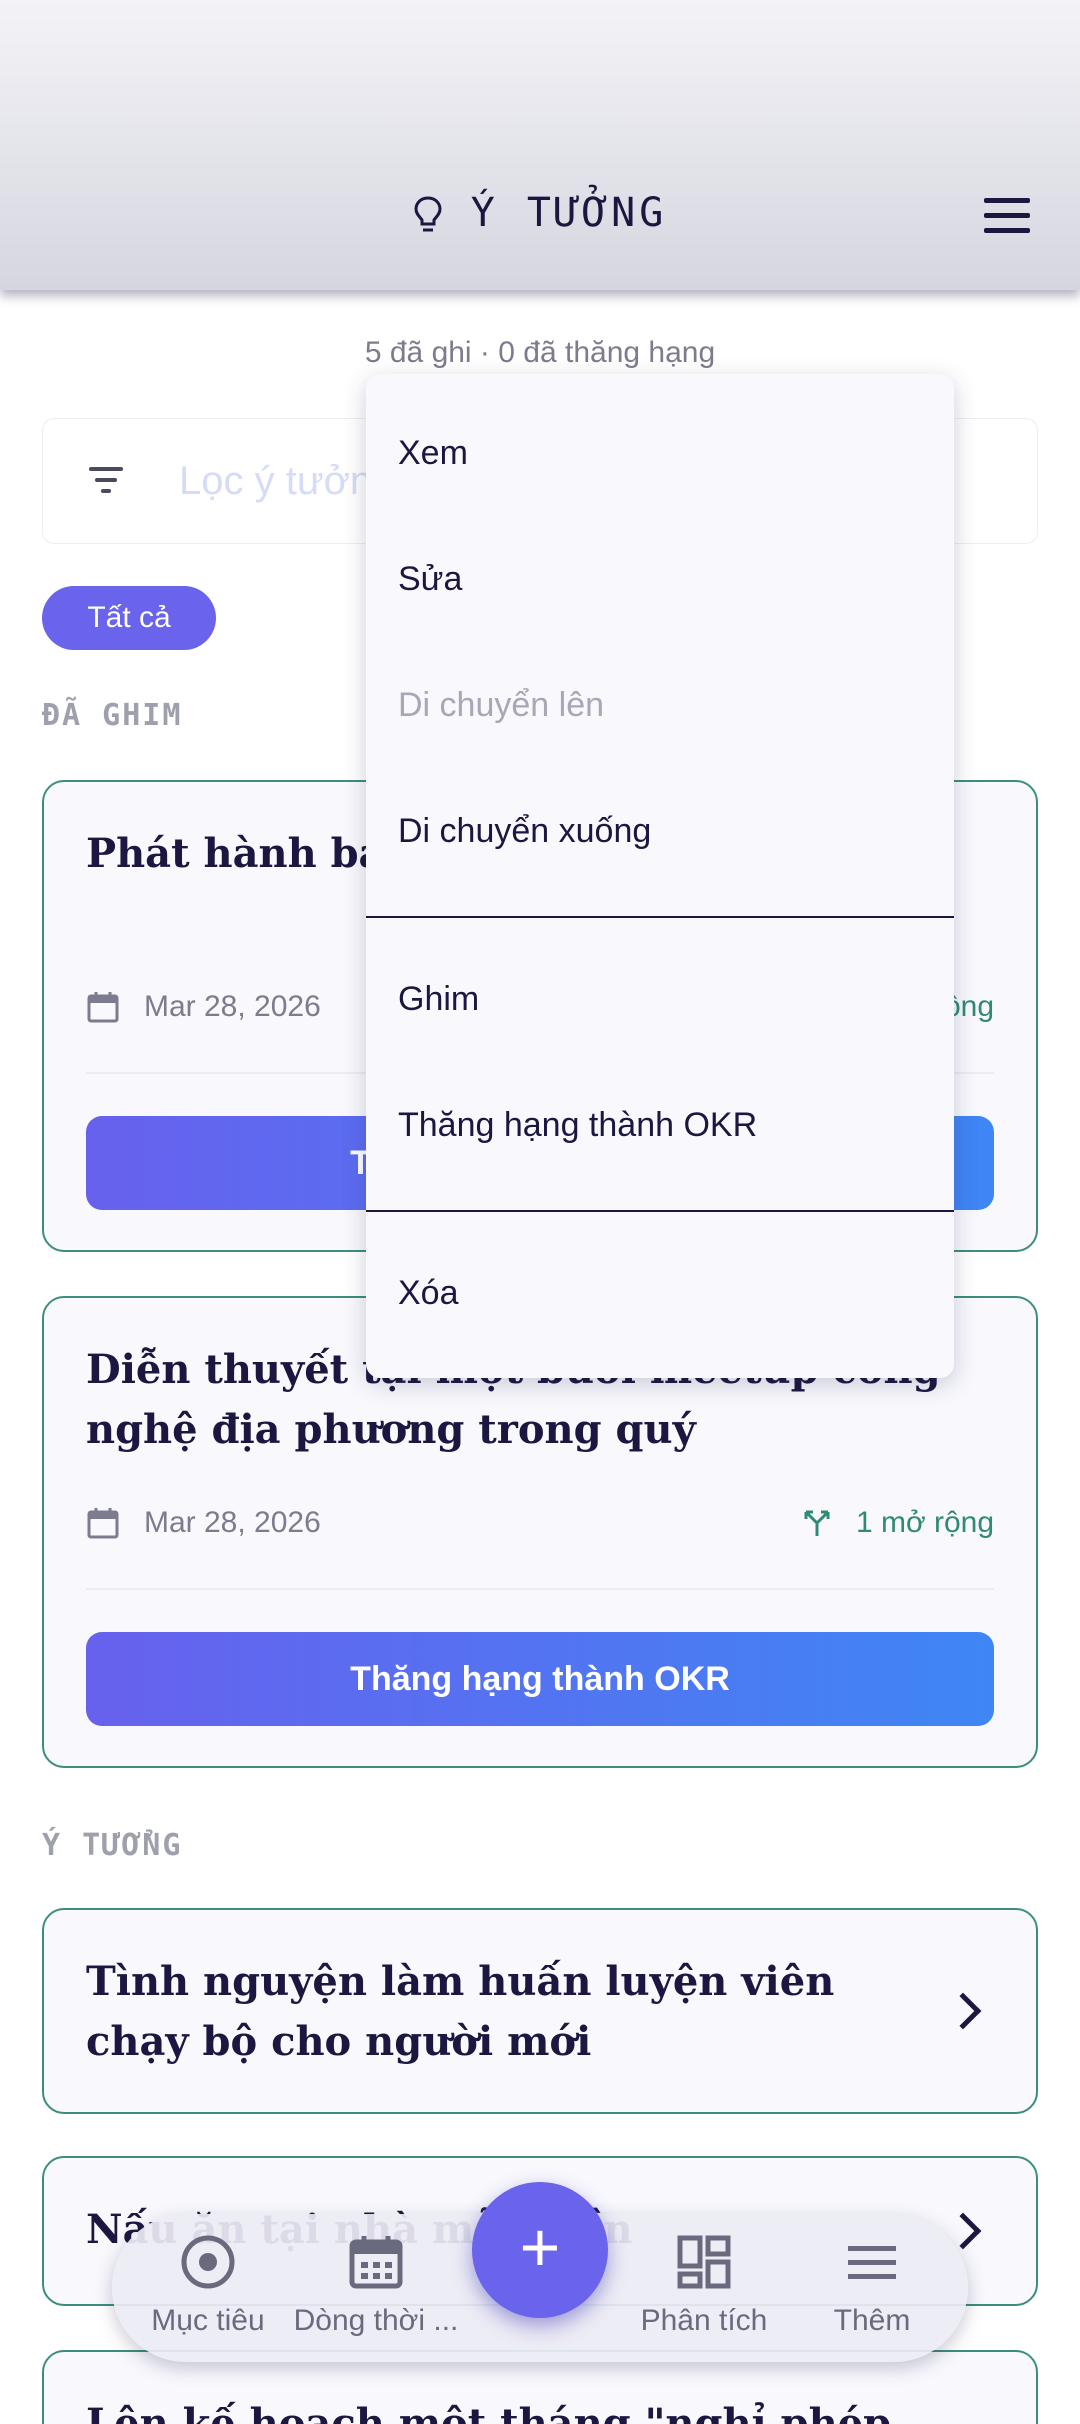 This screenshot has width=1080, height=2424. Describe the element at coordinates (107, 481) in the screenshot. I see `filter-icon` at that location.